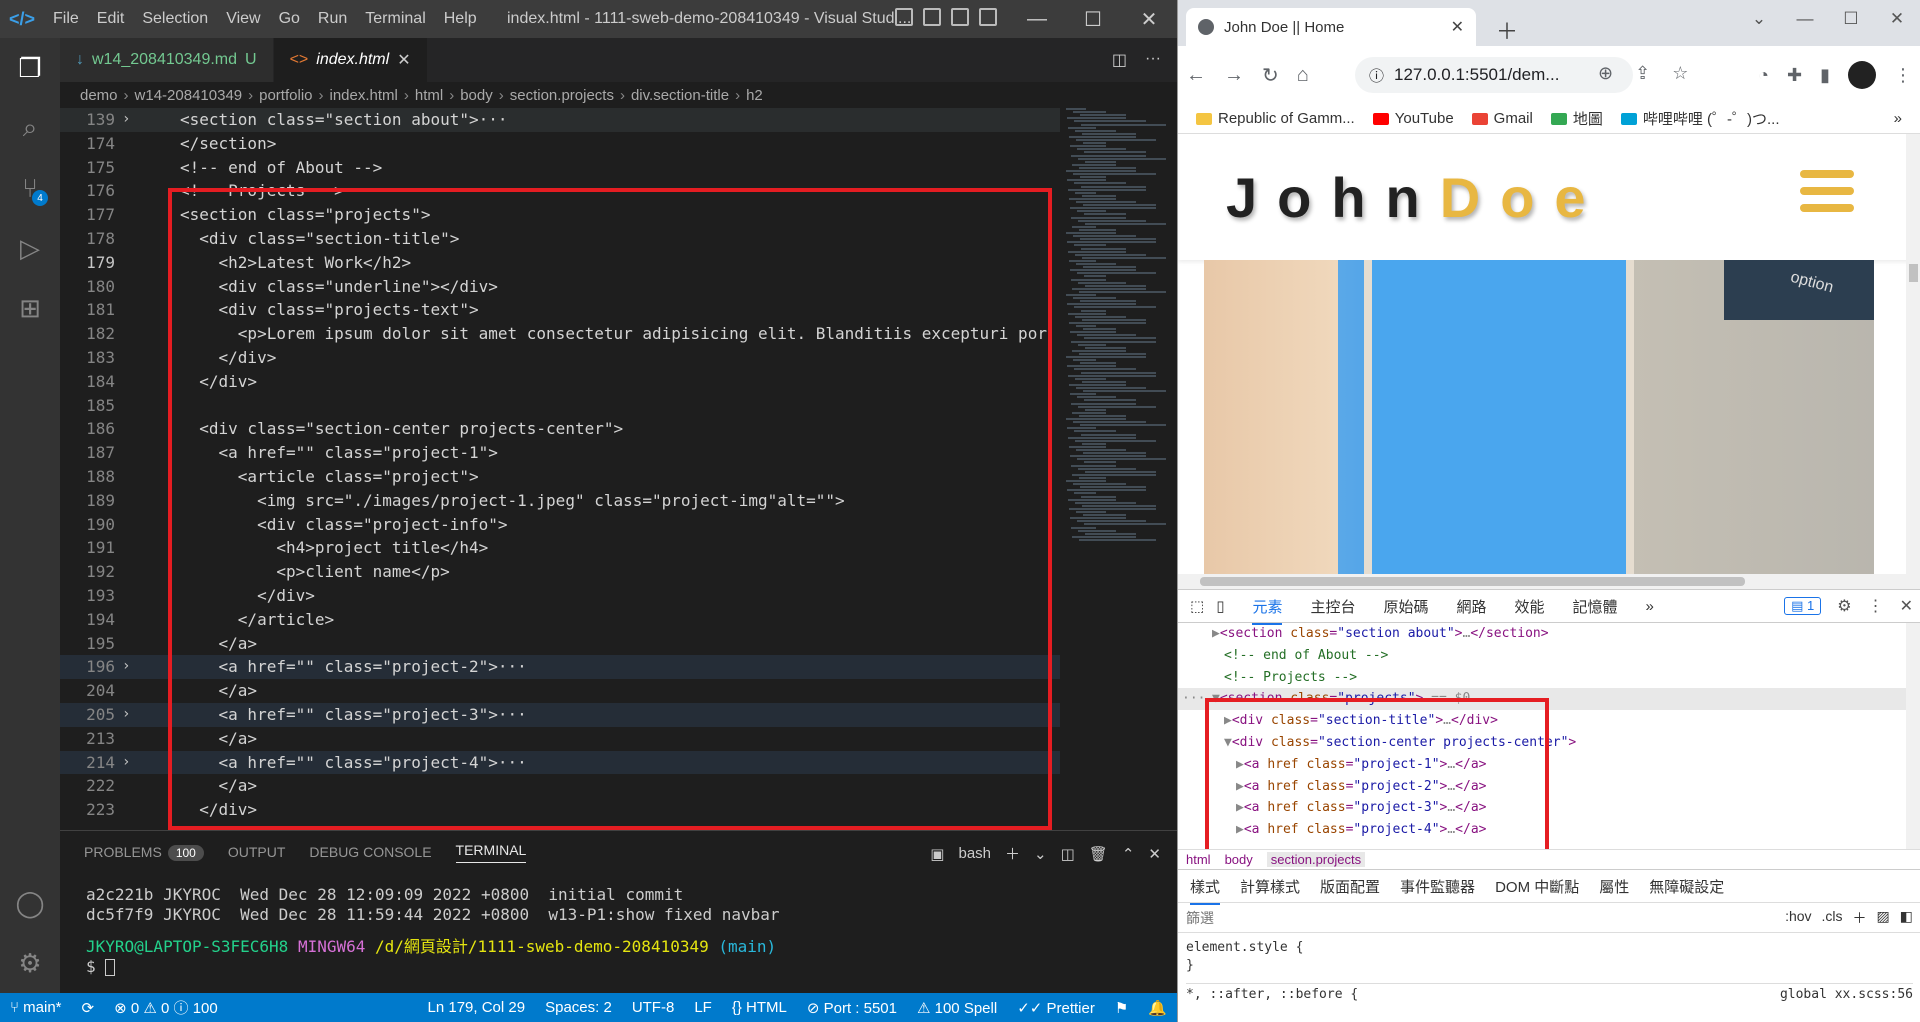 The image size is (1920, 1022). I want to click on menu-view: View, so click(243, 19).